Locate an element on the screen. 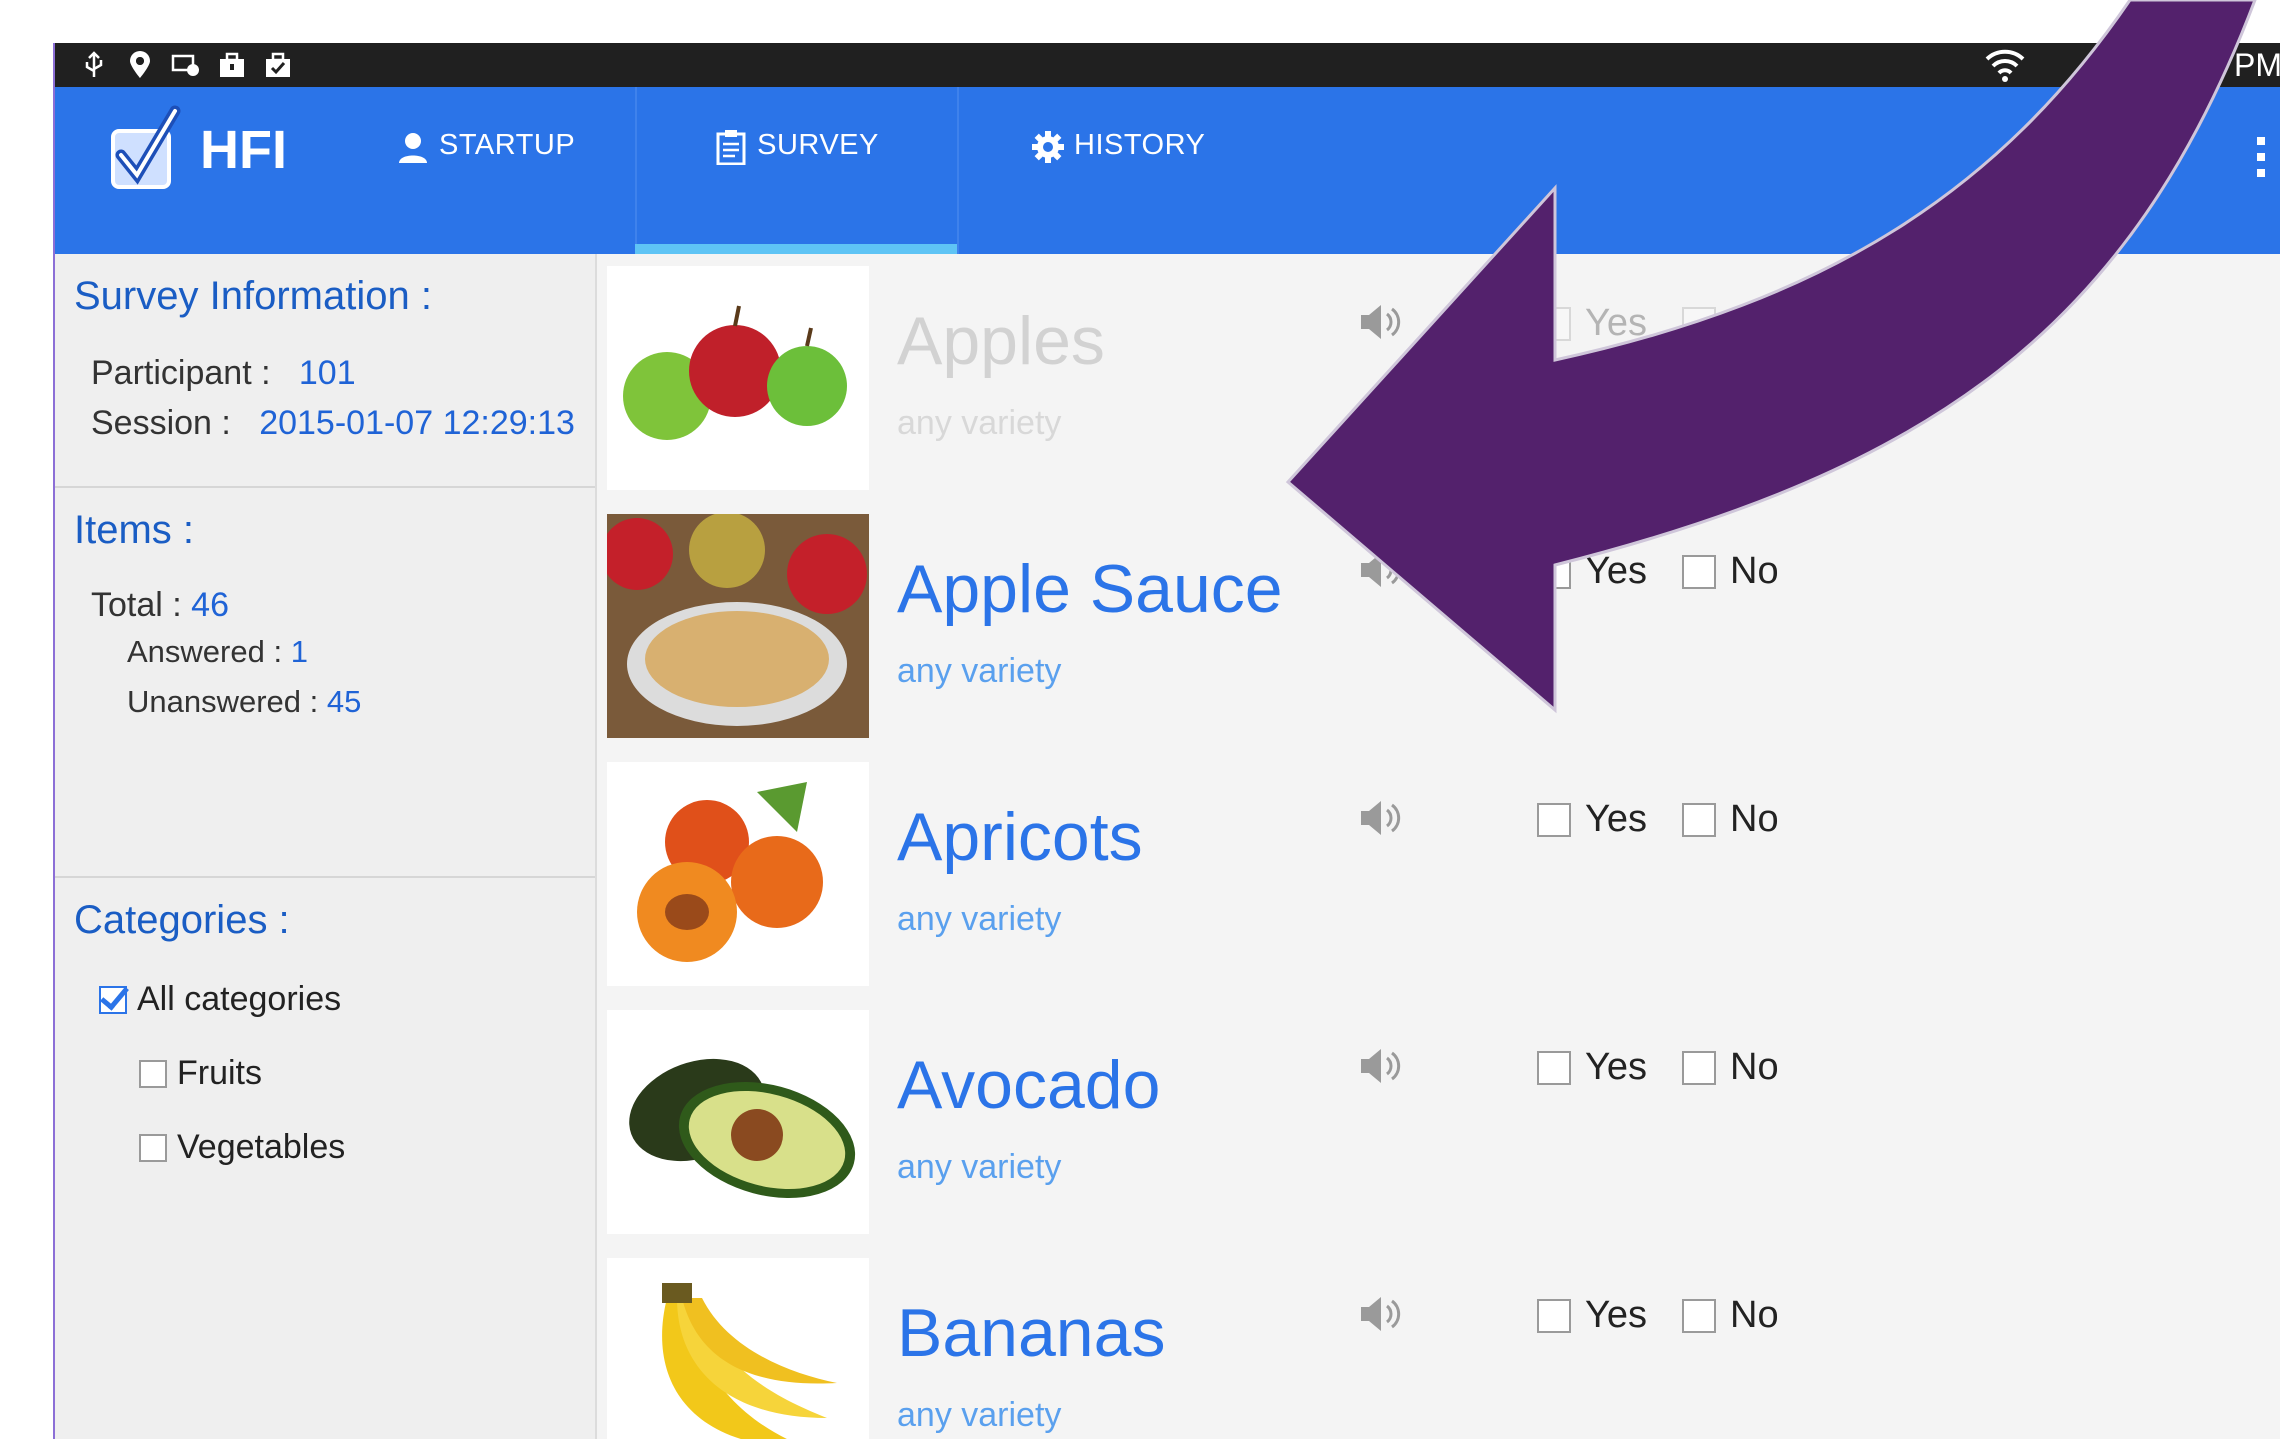 The image size is (2280, 1439). participant-label: Participant : is located at coordinates (181, 373).